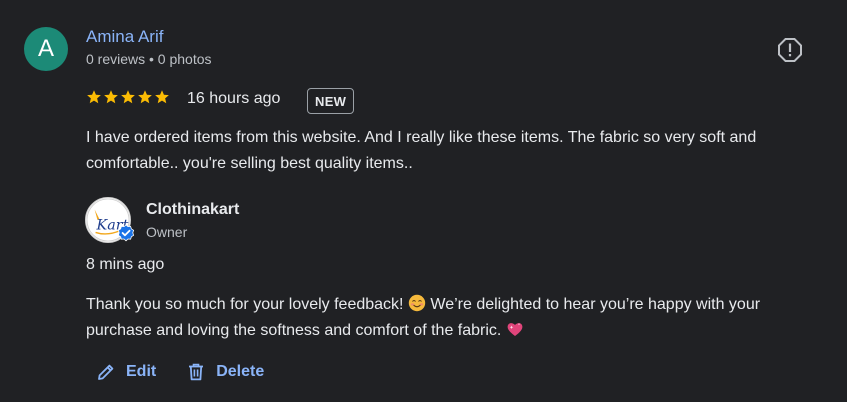  What do you see at coordinates (141, 371) in the screenshot?
I see `edit-label: Edit` at bounding box center [141, 371].